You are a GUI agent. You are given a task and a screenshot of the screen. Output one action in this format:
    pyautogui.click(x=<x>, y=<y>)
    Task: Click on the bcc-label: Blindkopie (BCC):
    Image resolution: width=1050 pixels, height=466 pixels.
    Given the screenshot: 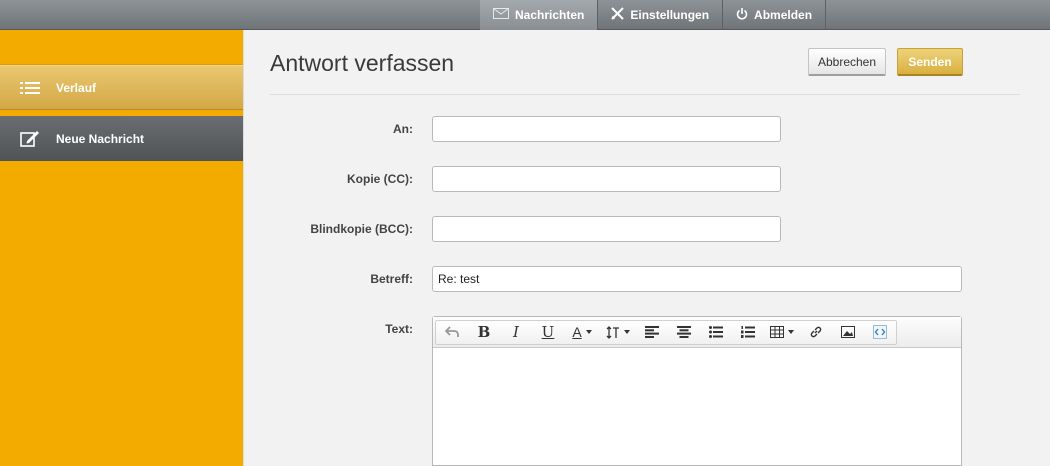 What is the action you would take?
    pyautogui.click(x=361, y=229)
    